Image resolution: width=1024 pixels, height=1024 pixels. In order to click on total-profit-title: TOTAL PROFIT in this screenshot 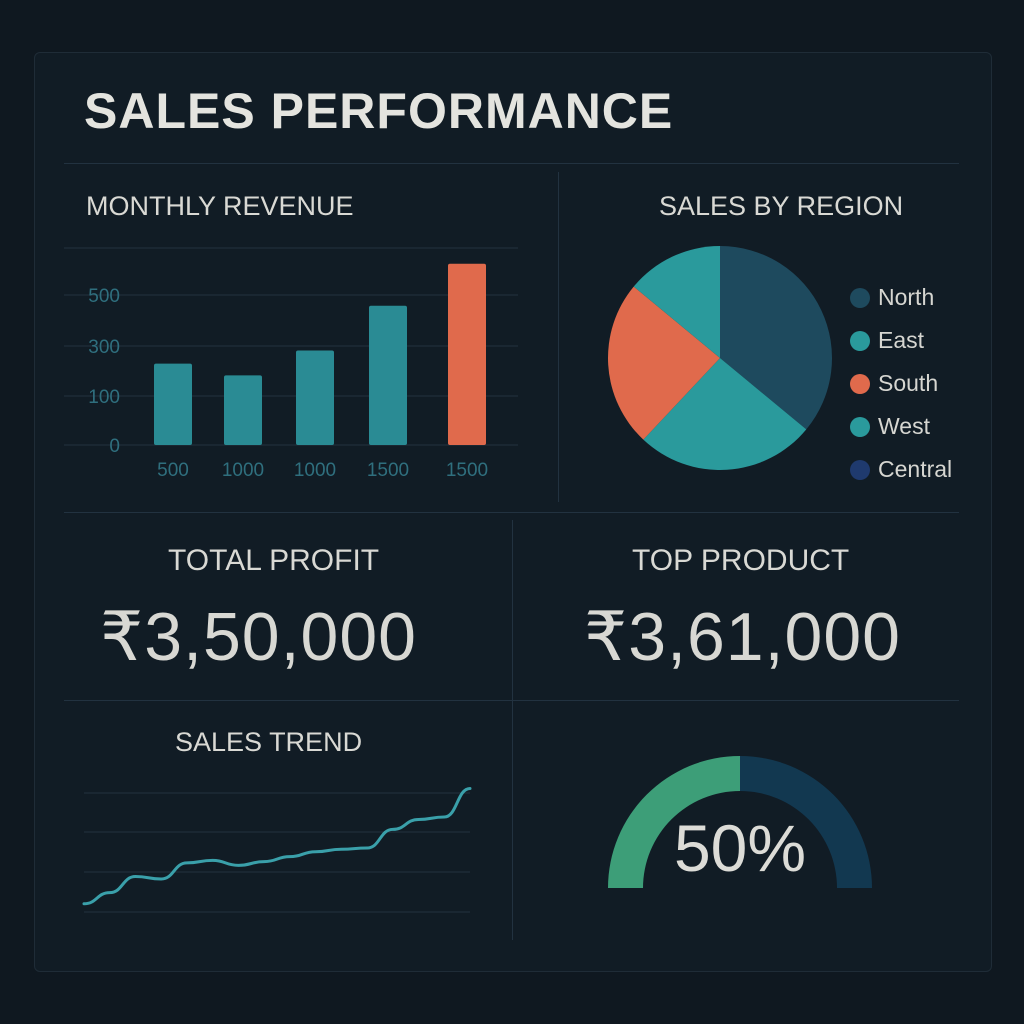, I will do `click(274, 560)`.